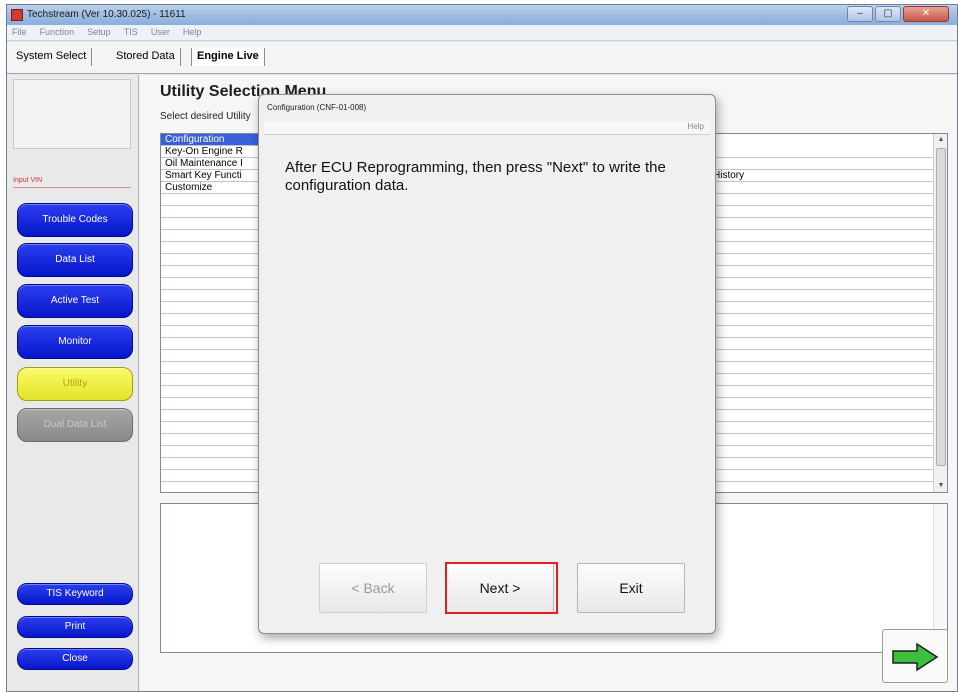 This screenshot has height=692, width=958. I want to click on utility-button: Utility, so click(75, 384).